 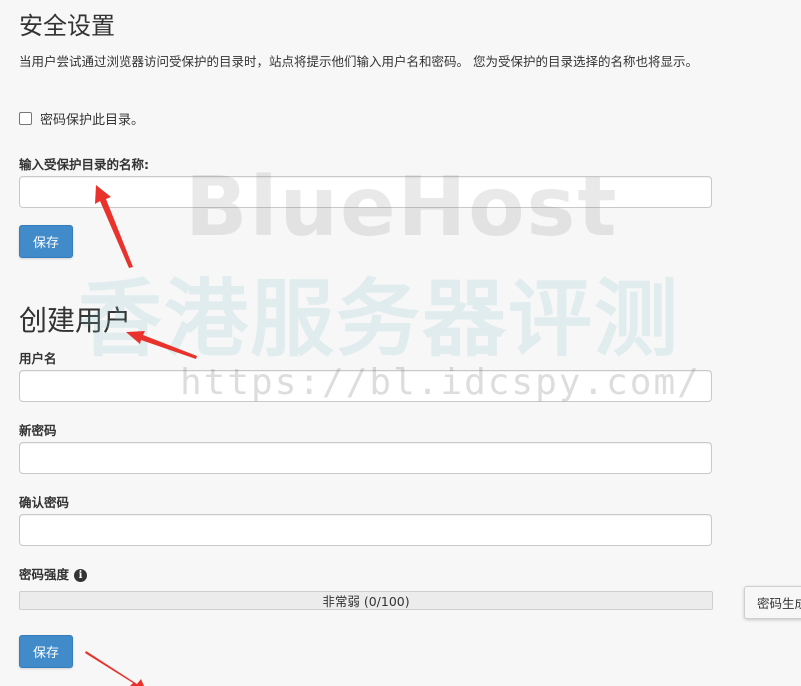 I want to click on directory-name-label: 输入受保护目录的名称:, so click(x=84, y=164).